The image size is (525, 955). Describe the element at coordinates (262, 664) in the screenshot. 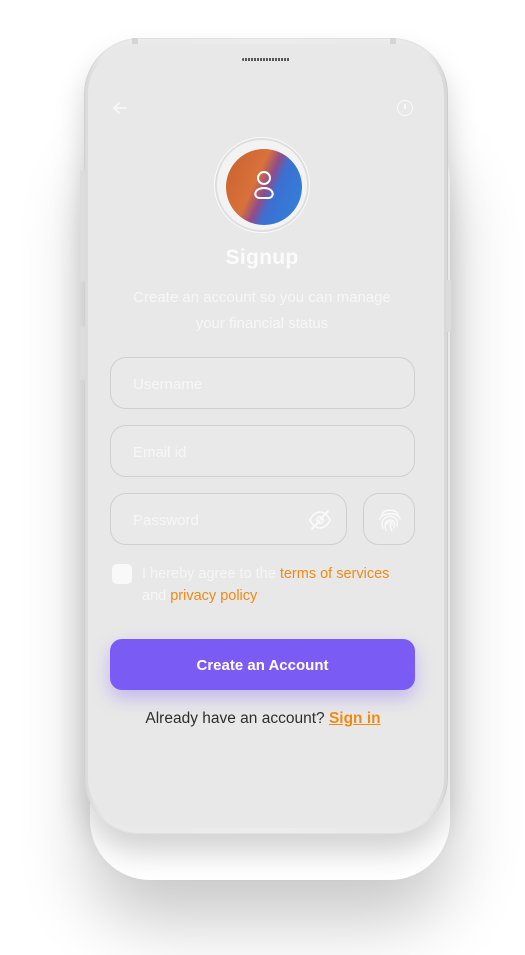

I see `create-account-button: Create an Account` at that location.